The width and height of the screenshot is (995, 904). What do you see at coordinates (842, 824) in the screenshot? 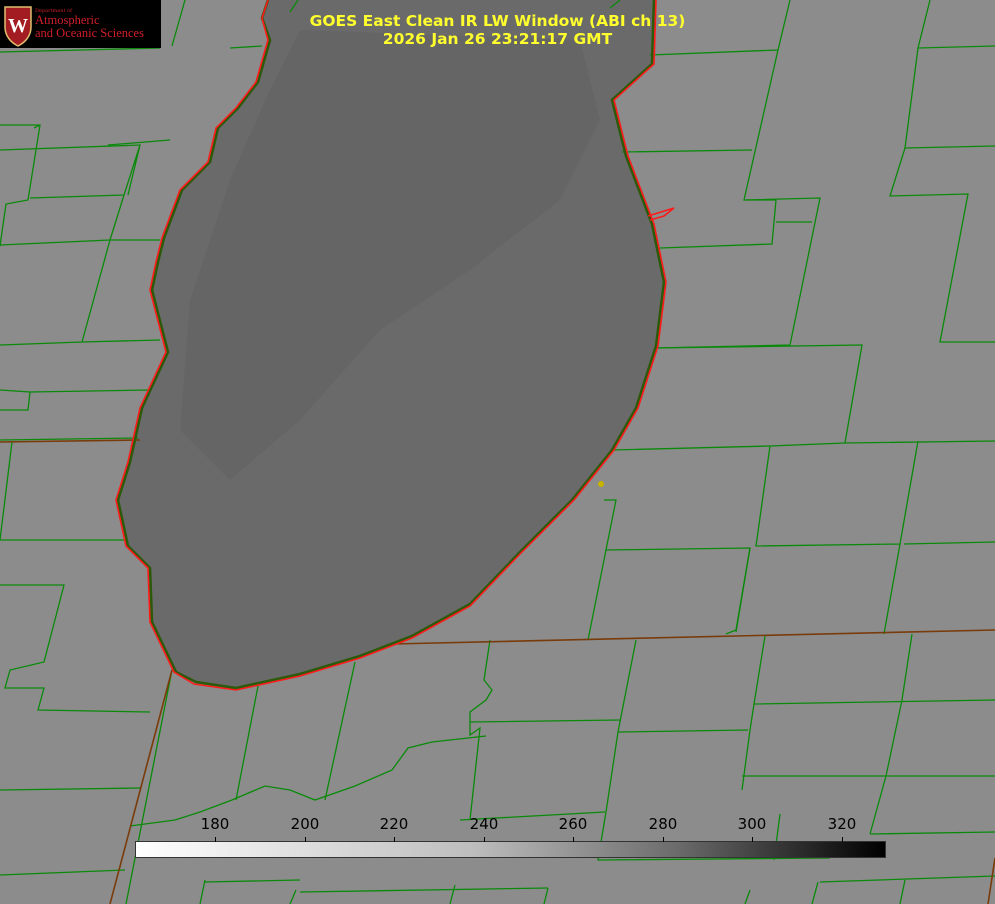
I see `colorbar-tick-label: 320` at bounding box center [842, 824].